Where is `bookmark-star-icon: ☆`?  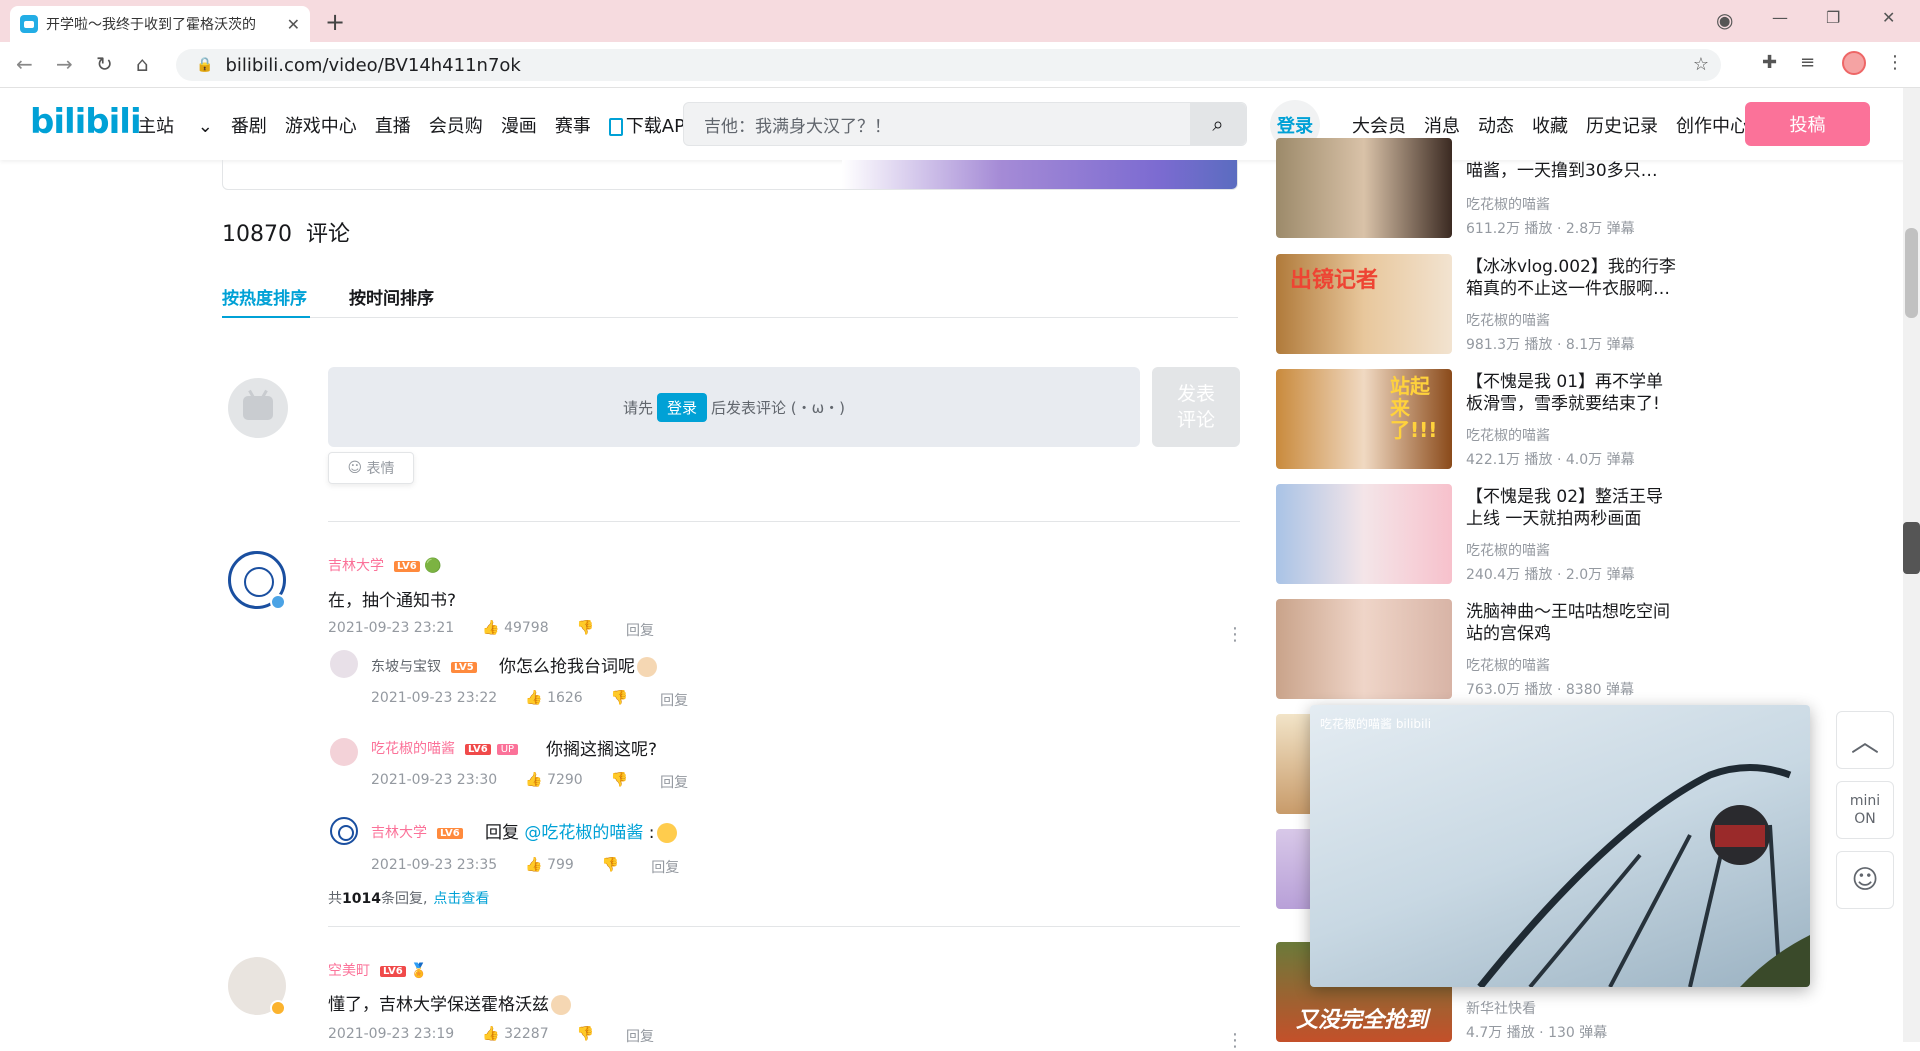
bookmark-star-icon: ☆ is located at coordinates (1701, 64).